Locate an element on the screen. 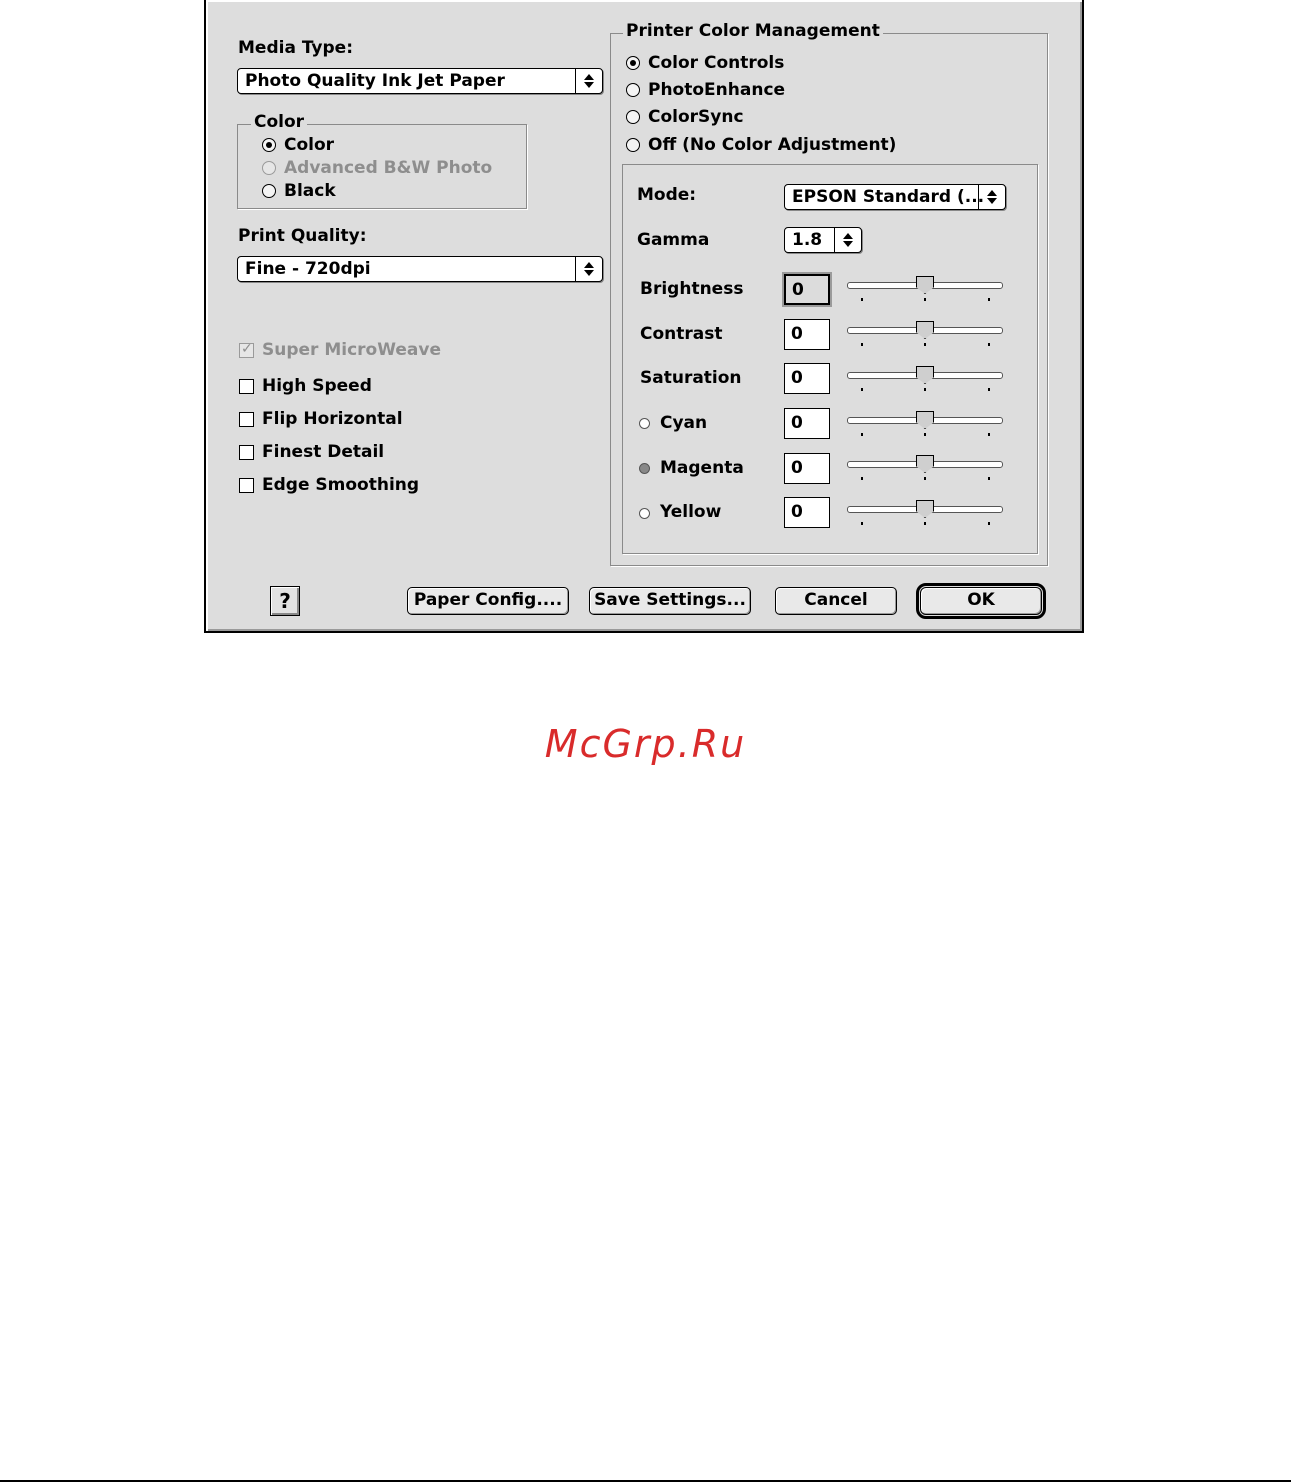 The width and height of the screenshot is (1291, 1484). yellow-field: 0 is located at coordinates (807, 512).